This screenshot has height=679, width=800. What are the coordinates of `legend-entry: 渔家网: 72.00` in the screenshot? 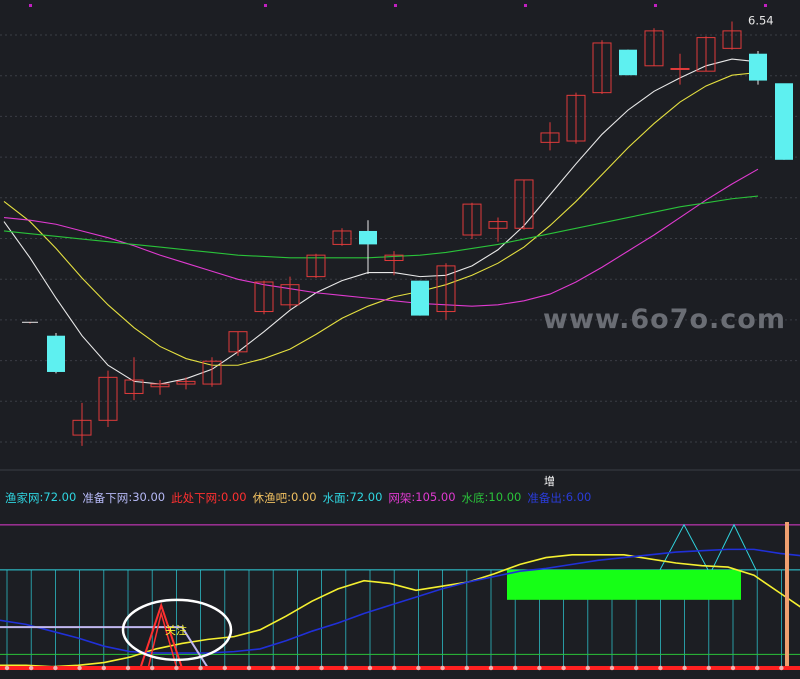 It's located at (40, 498).